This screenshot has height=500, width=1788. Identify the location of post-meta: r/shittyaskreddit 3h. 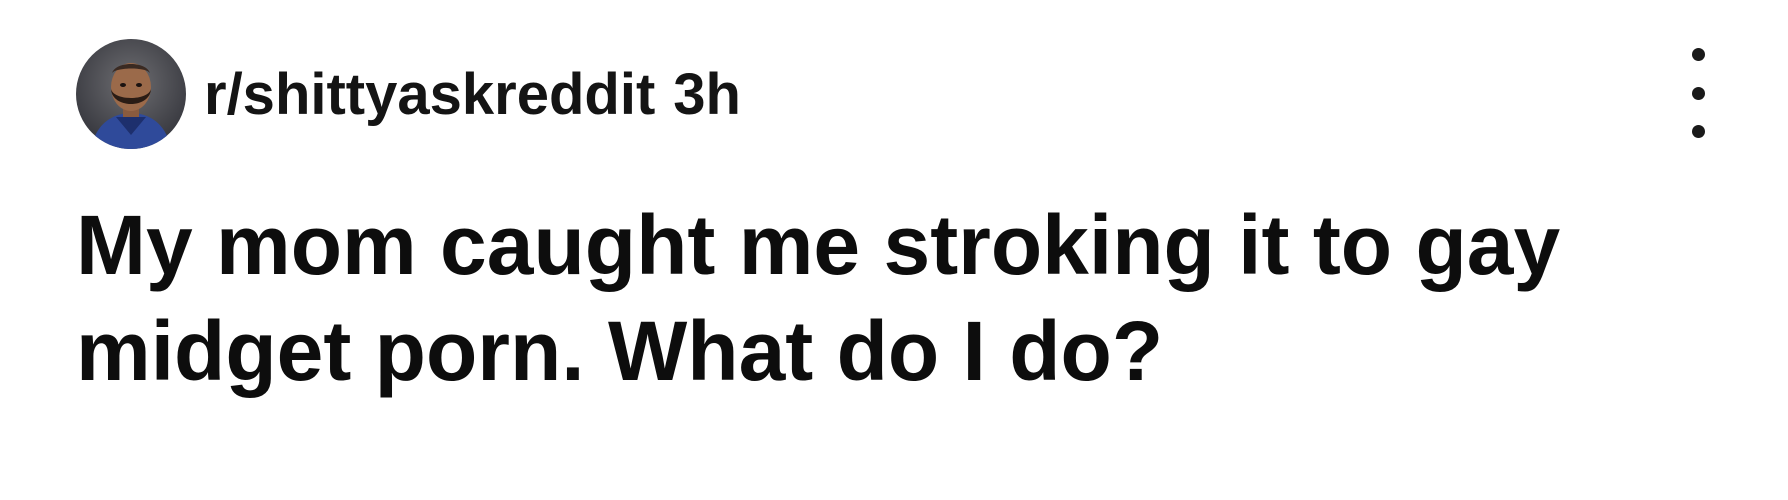
(472, 94).